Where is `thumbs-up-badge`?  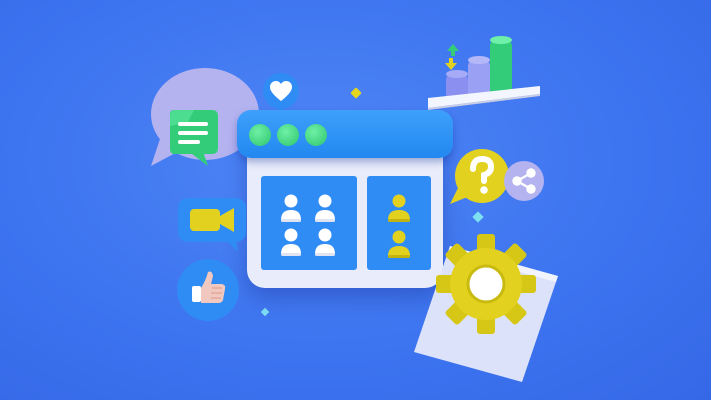 thumbs-up-badge is located at coordinates (208, 290).